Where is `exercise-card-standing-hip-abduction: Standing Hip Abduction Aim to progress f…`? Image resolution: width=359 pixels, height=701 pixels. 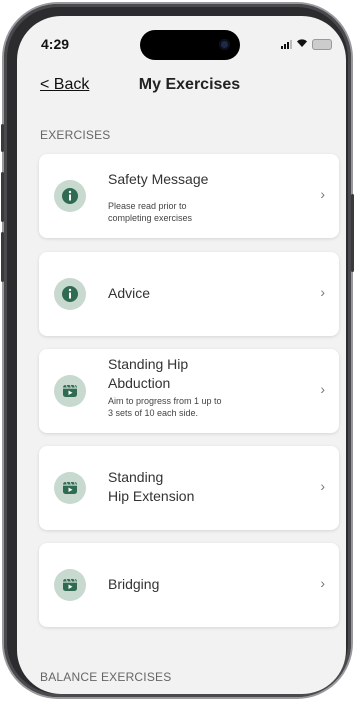 exercise-card-standing-hip-abduction: Standing Hip Abduction Aim to progress f… is located at coordinates (189, 391).